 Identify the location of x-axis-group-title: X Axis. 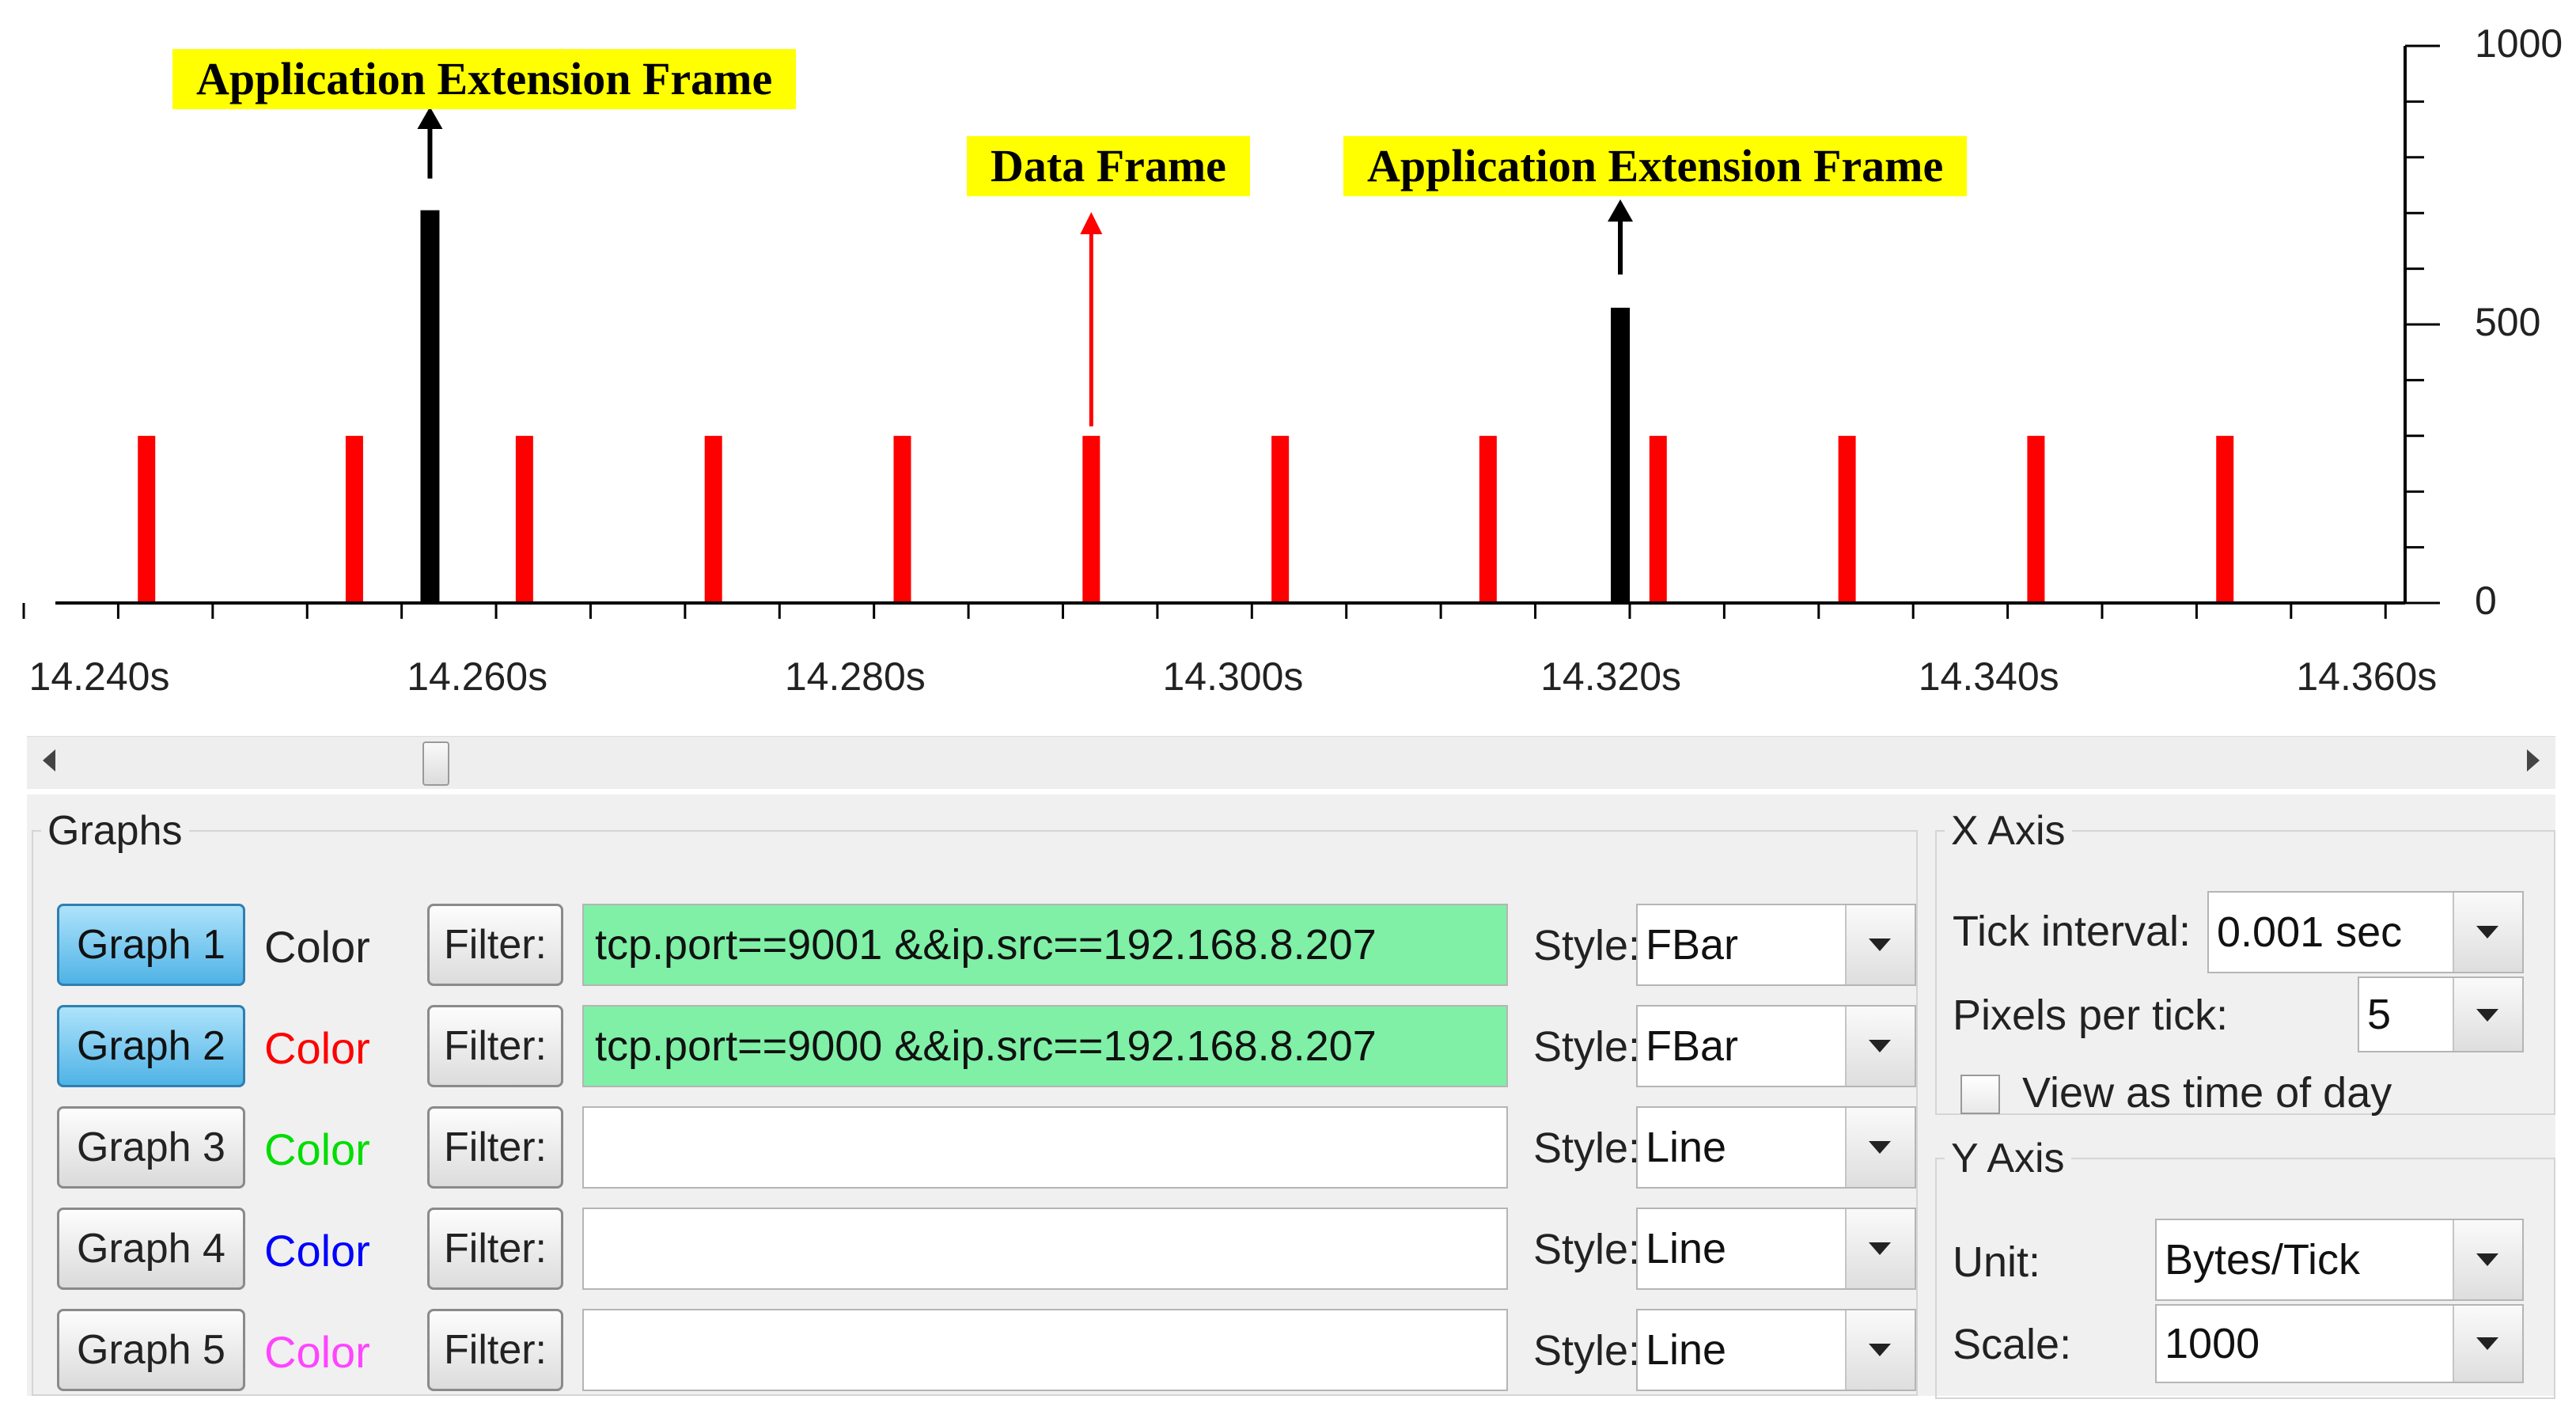
(2008, 831).